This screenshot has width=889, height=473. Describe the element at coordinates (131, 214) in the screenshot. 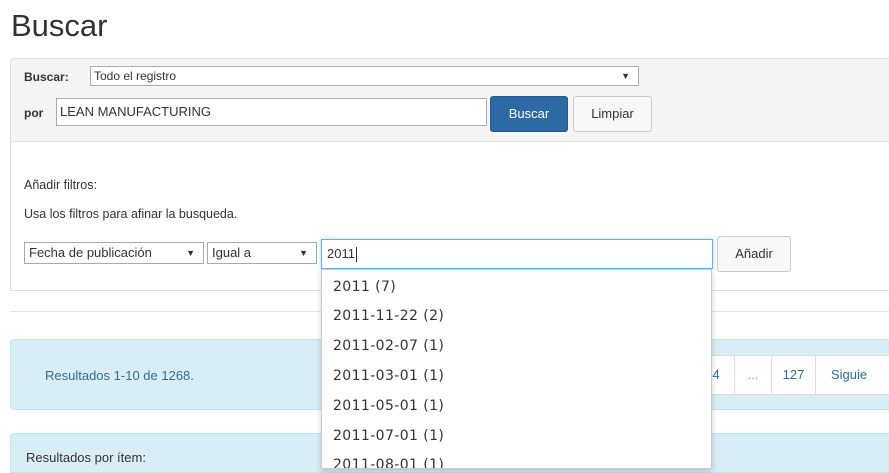

I see `filters-help: Usa los filtros para afinar la busqueda.` at that location.